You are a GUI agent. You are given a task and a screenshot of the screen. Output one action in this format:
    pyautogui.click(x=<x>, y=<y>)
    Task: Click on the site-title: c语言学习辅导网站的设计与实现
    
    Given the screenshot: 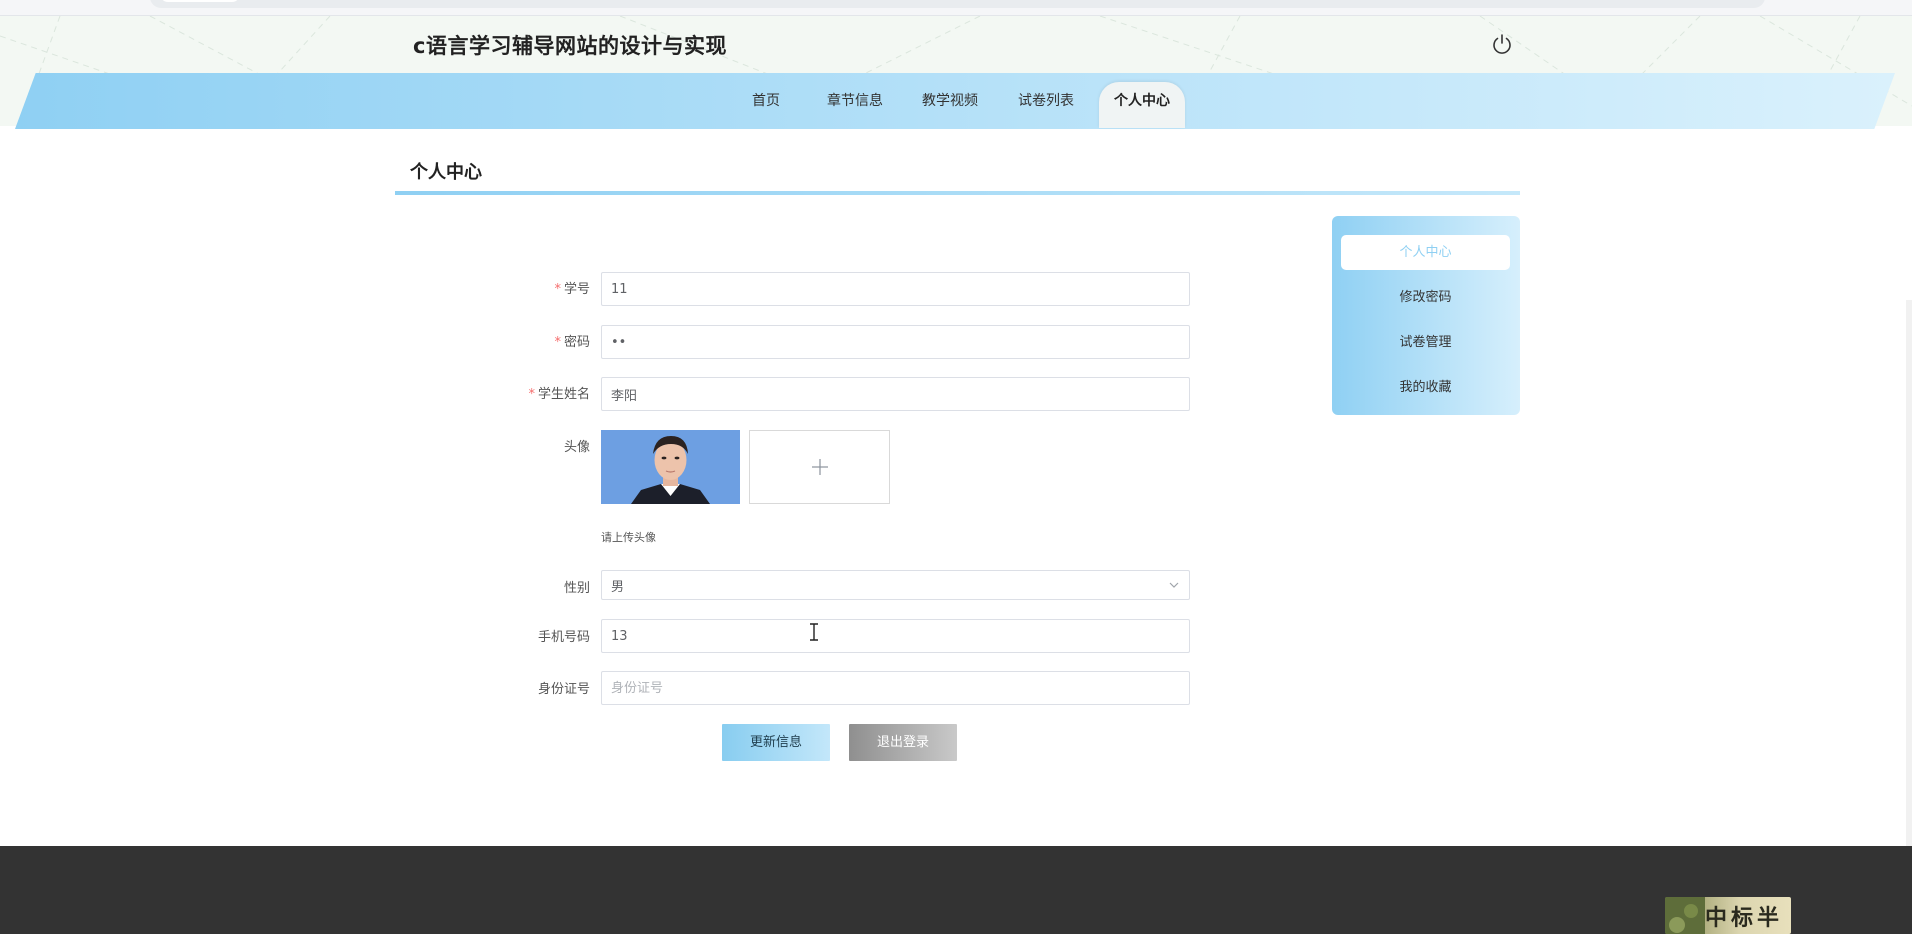 What is the action you would take?
    pyautogui.click(x=570, y=46)
    